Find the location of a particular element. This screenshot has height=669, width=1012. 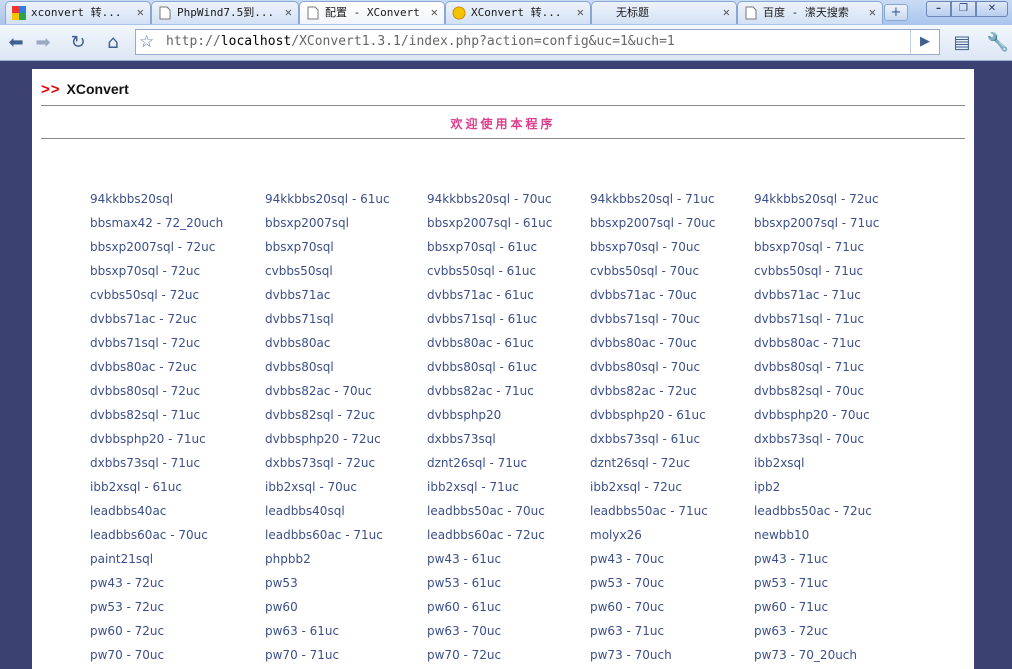

converter-link: pw43 - 72uc is located at coordinates (177, 583).